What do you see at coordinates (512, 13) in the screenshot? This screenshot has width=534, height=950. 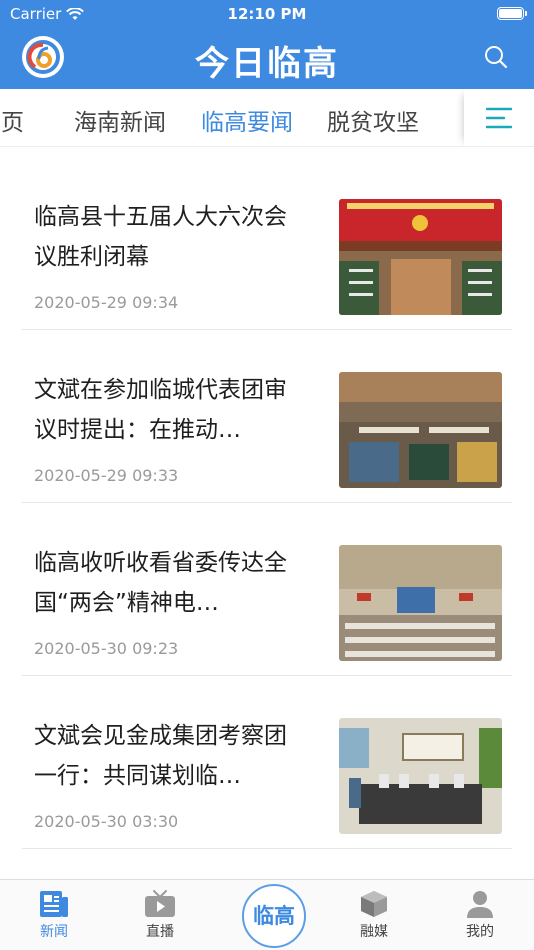 I see `battery-icon` at bounding box center [512, 13].